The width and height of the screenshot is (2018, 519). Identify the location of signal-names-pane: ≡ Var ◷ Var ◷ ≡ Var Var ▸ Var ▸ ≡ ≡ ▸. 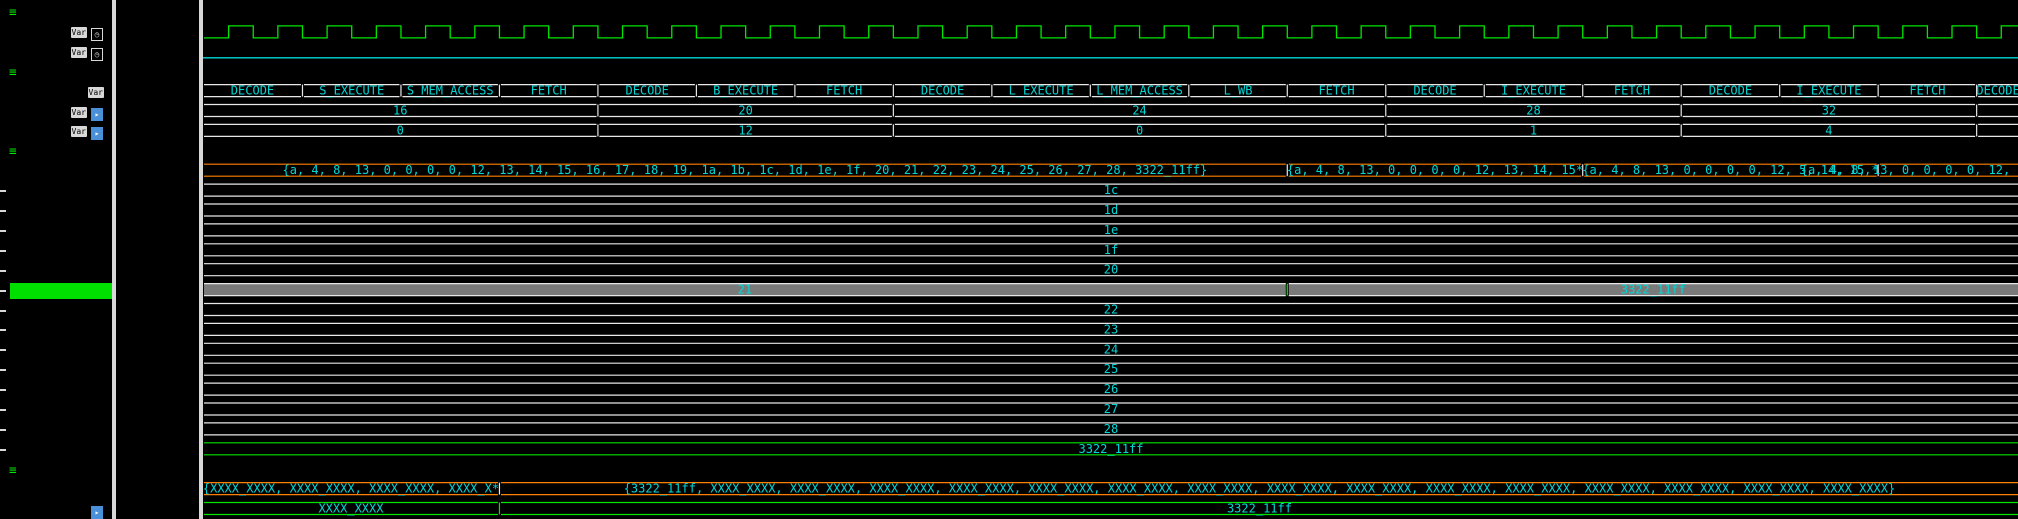
(56, 259).